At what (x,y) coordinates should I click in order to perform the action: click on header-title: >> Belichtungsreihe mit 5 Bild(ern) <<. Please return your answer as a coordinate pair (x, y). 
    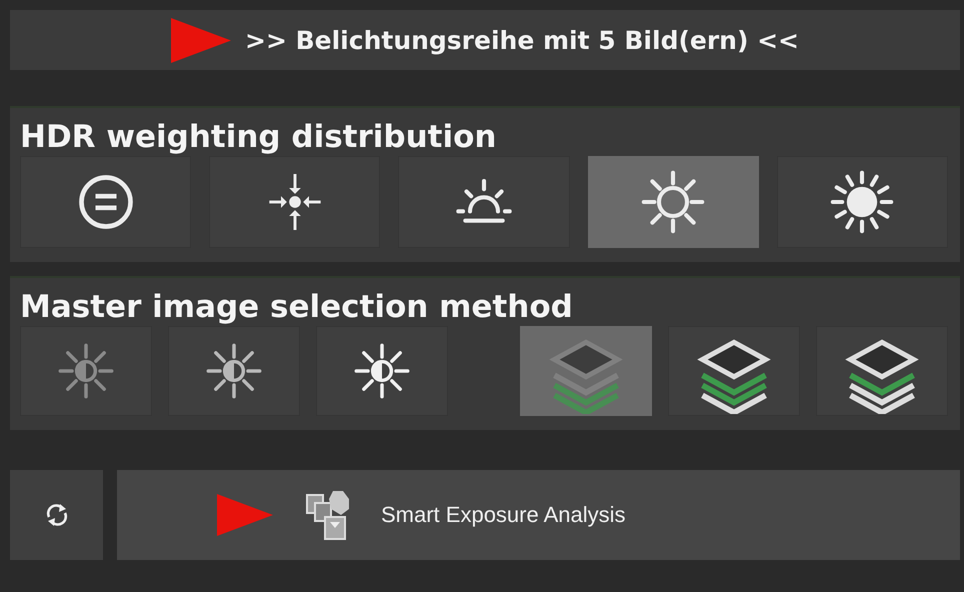
    Looking at the image, I should click on (522, 40).